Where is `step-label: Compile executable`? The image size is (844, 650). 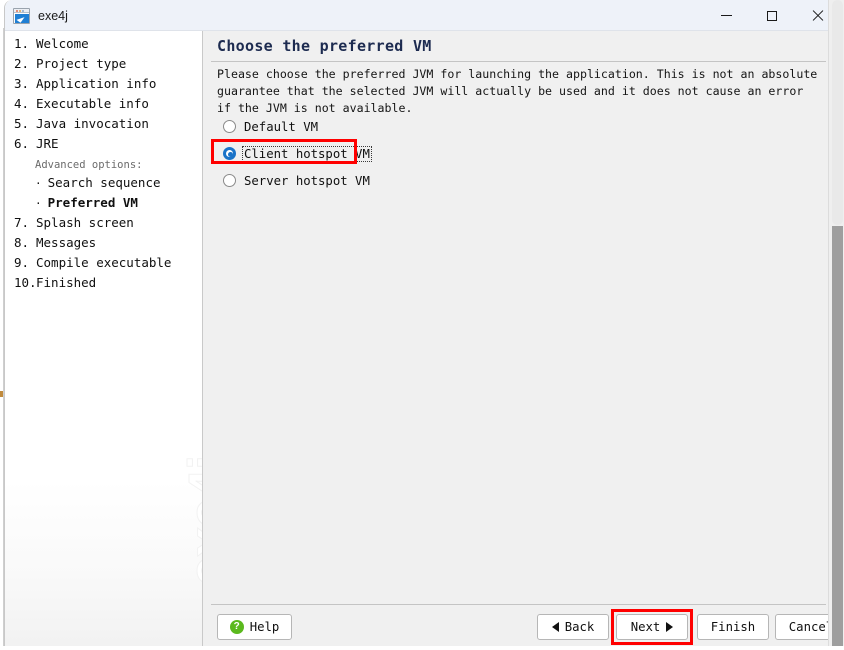
step-label: Compile executable is located at coordinates (104, 262).